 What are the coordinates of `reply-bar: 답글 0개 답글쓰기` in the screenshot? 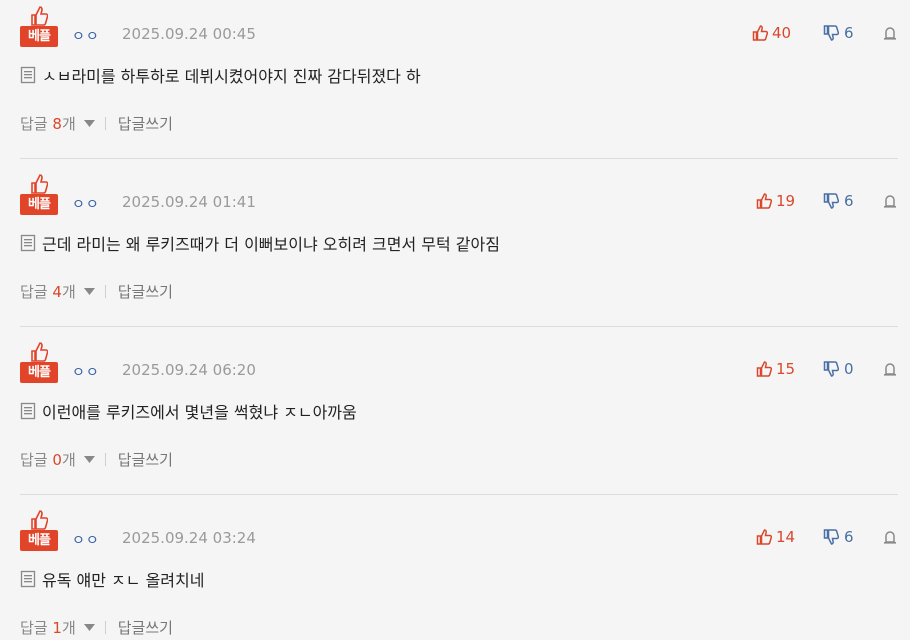 It's located at (96, 459).